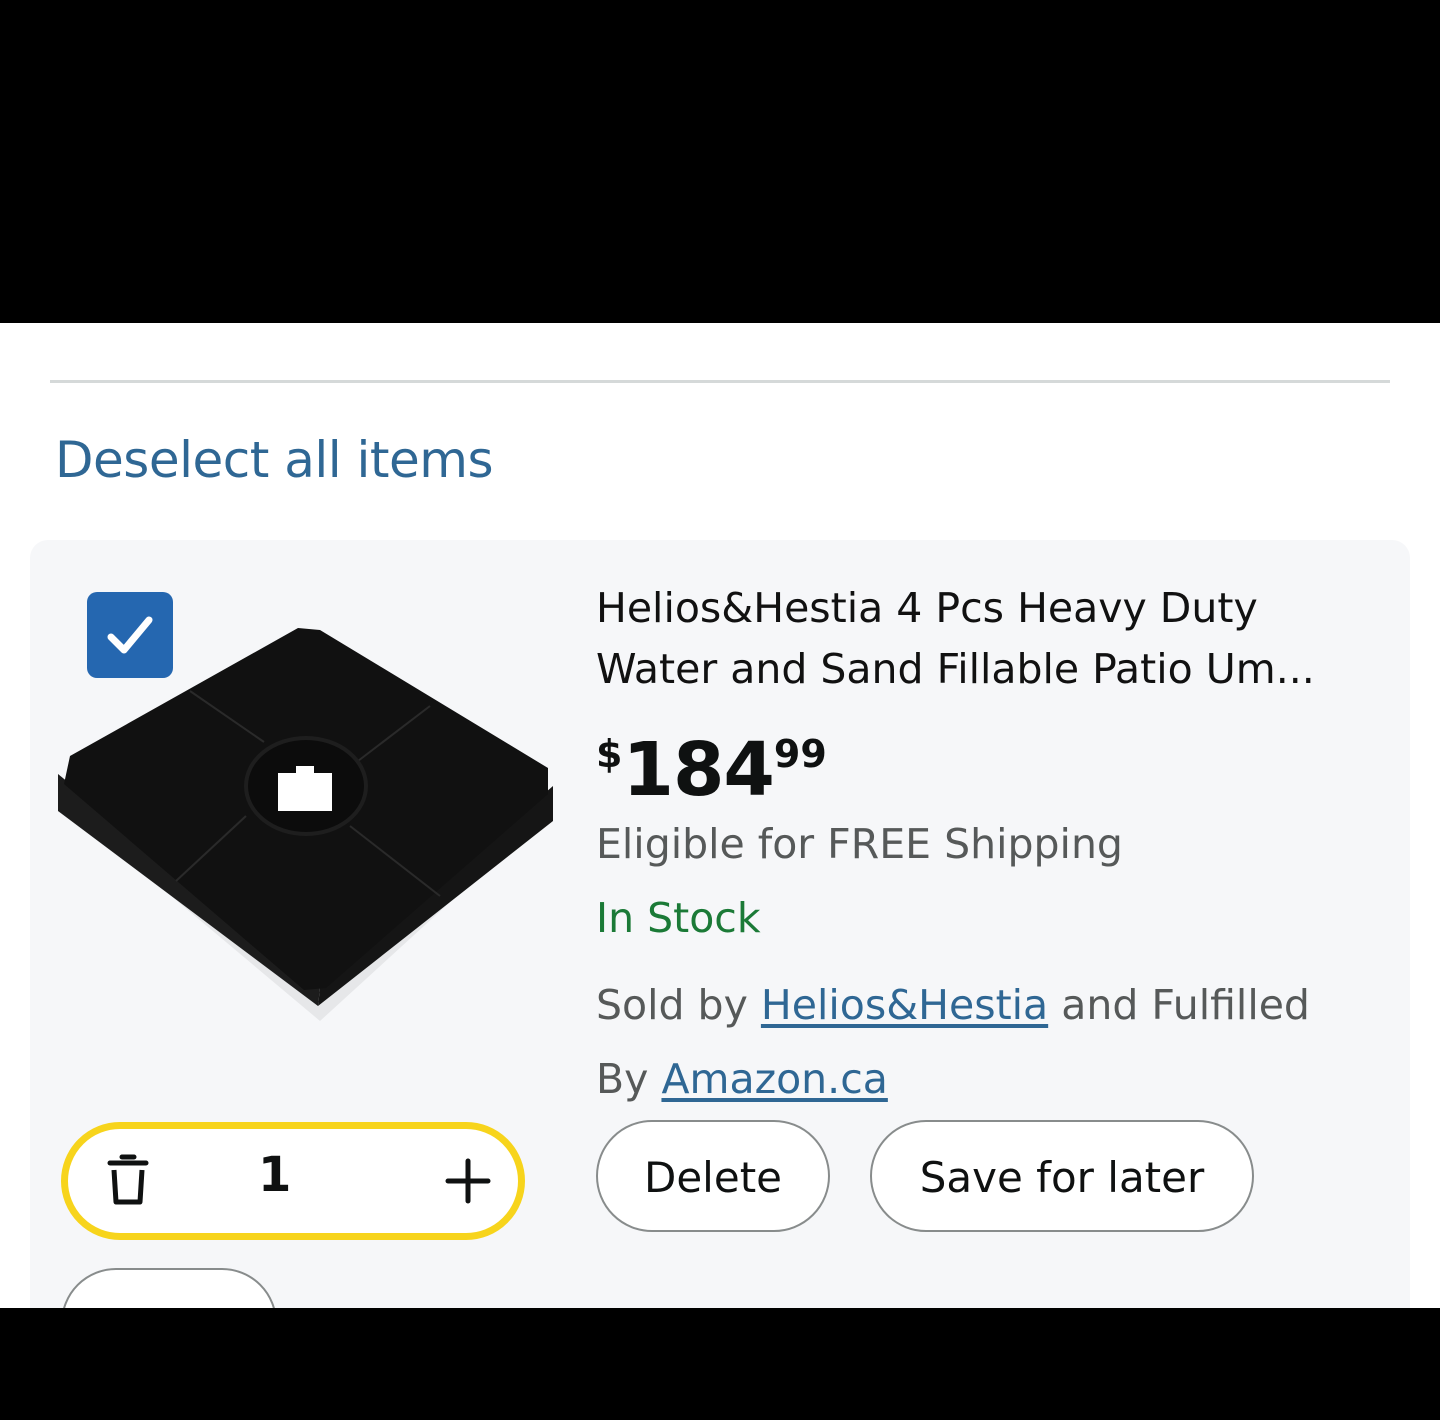 The height and width of the screenshot is (1420, 1440). Describe the element at coordinates (672, 1005) in the screenshot. I see `seller-prefix: Sold by` at that location.